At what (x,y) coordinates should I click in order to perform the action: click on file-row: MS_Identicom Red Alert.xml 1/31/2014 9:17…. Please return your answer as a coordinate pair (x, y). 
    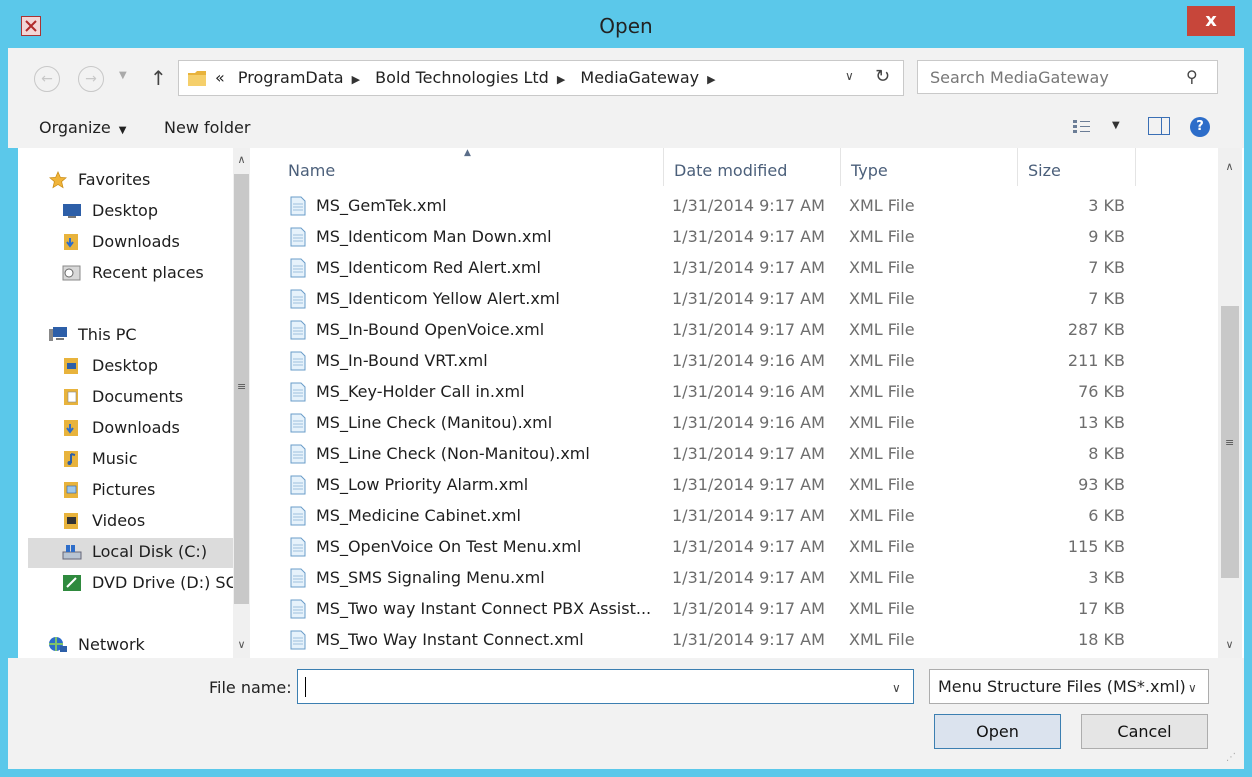
    Looking at the image, I should click on (738, 267).